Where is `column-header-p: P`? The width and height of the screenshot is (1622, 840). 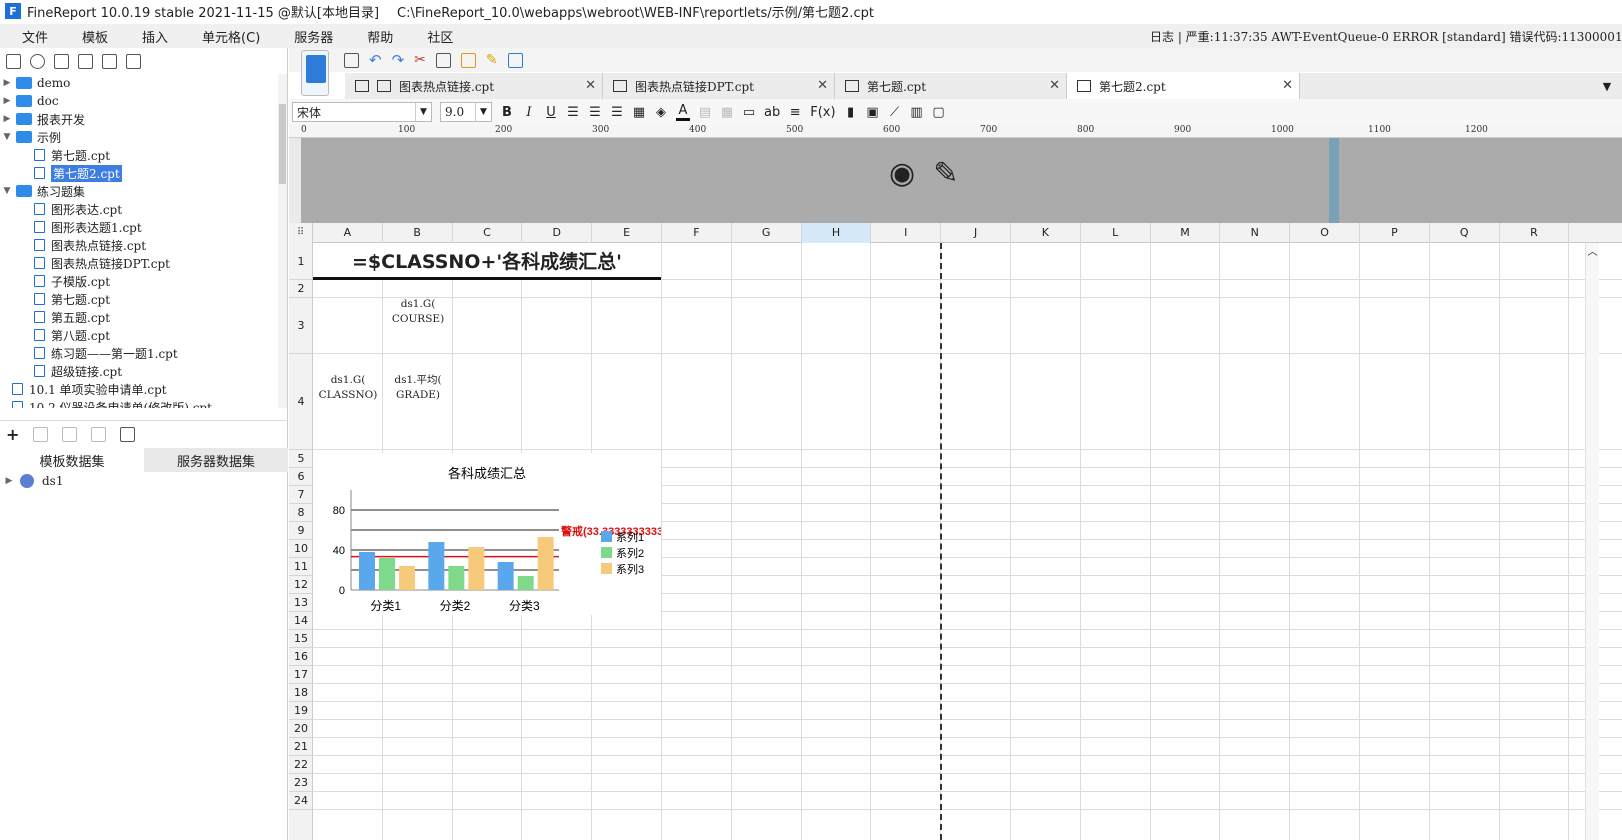
column-header-p: P is located at coordinates (1395, 233).